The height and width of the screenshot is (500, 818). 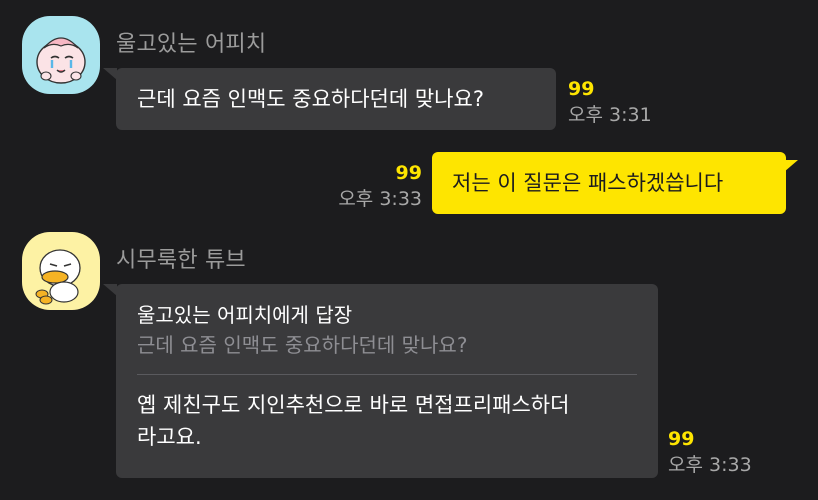 I want to click on reply-divider, so click(x=387, y=374).